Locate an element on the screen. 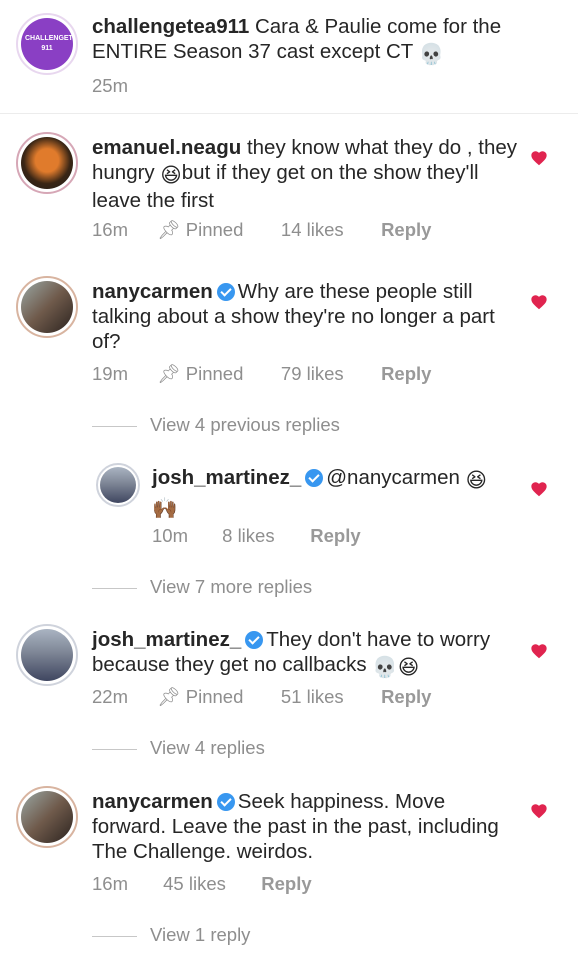  avatar-logo-text: CHALLENGETEA 911 is located at coordinates (49, 43).